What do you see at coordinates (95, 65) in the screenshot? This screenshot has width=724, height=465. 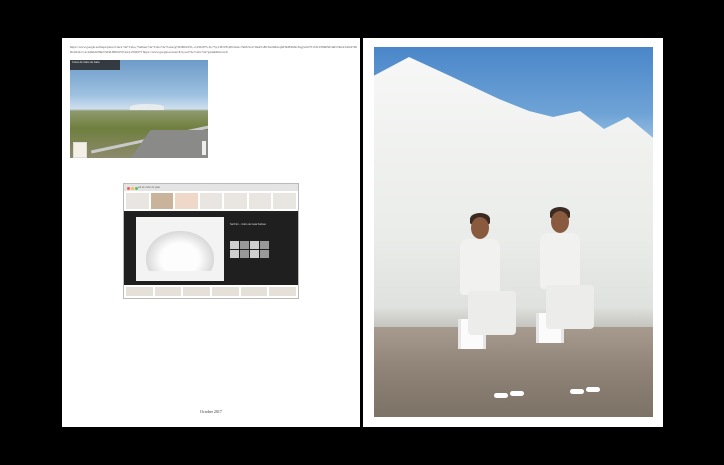 I see `street-view-label: Cruce de Cabo de Gata` at bounding box center [95, 65].